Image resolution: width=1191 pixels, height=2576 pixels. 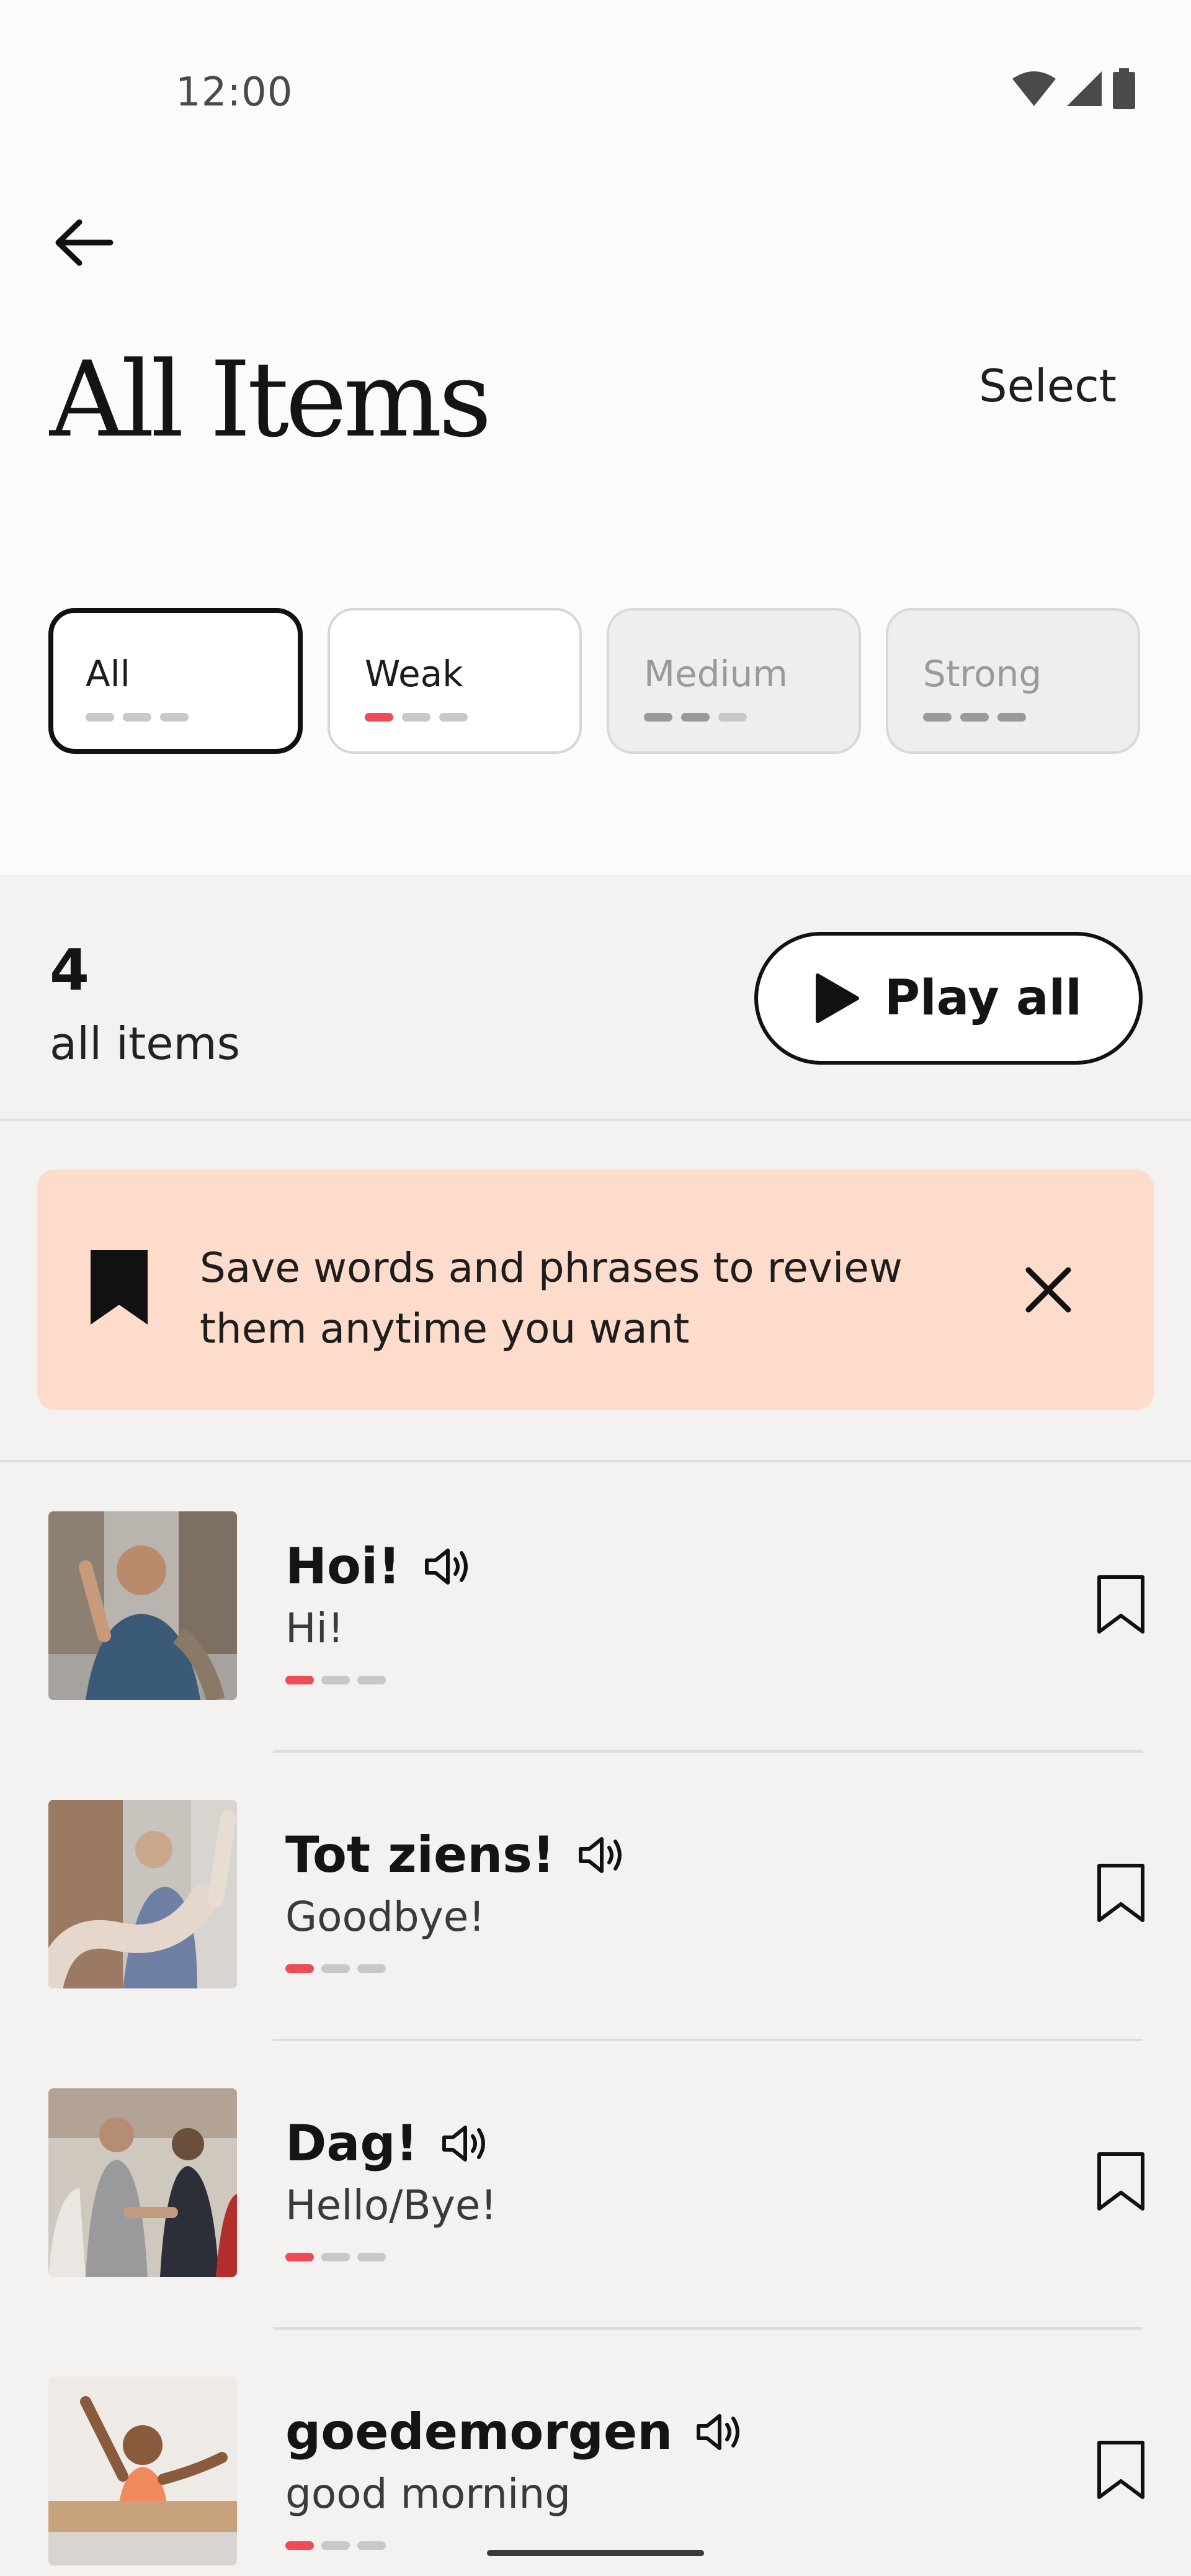 I want to click on list-item: goedemorgen good morning, so click(x=595, y=2476).